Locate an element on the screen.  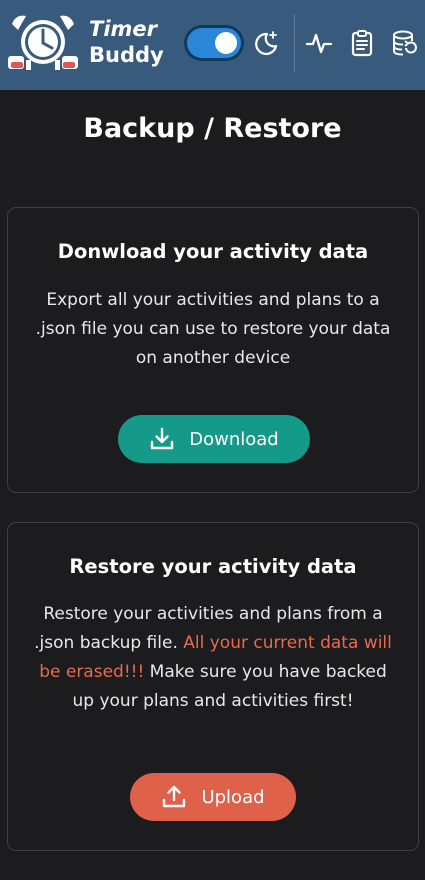
toggle-knob is located at coordinates (226, 43).